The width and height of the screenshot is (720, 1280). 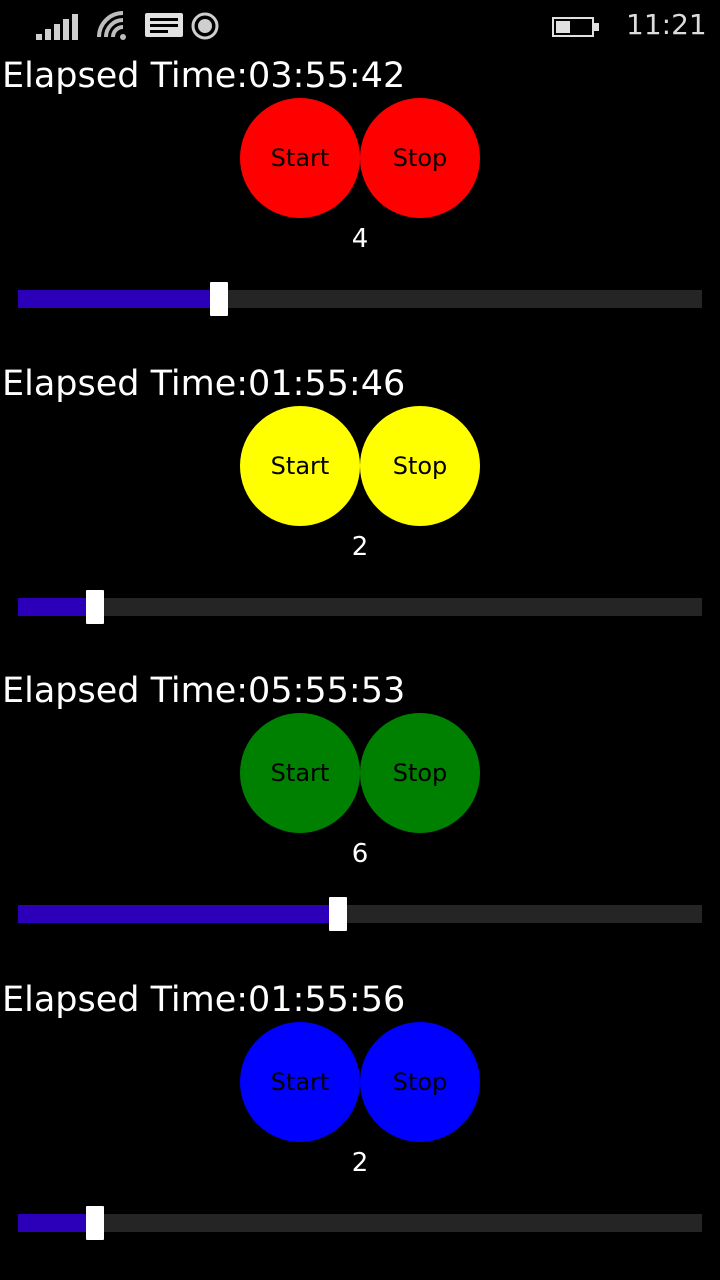 What do you see at coordinates (360, 854) in the screenshot?
I see `slider-value: 6` at bounding box center [360, 854].